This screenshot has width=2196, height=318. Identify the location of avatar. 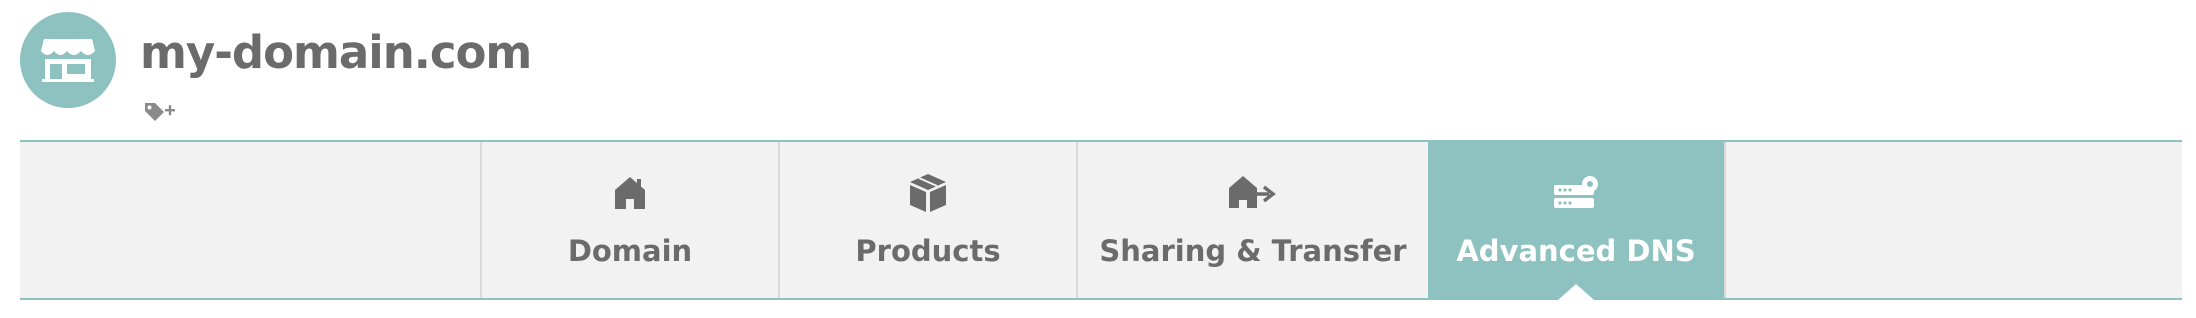
(68, 60).